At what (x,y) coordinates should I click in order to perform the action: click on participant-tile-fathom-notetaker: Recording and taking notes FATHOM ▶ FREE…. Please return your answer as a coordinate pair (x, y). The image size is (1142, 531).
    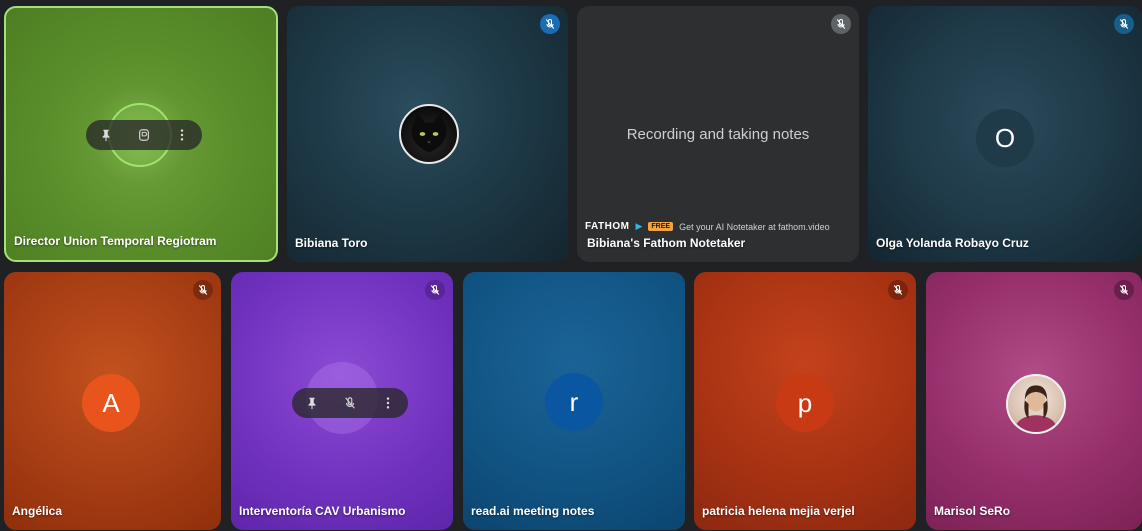
    Looking at the image, I should click on (718, 134).